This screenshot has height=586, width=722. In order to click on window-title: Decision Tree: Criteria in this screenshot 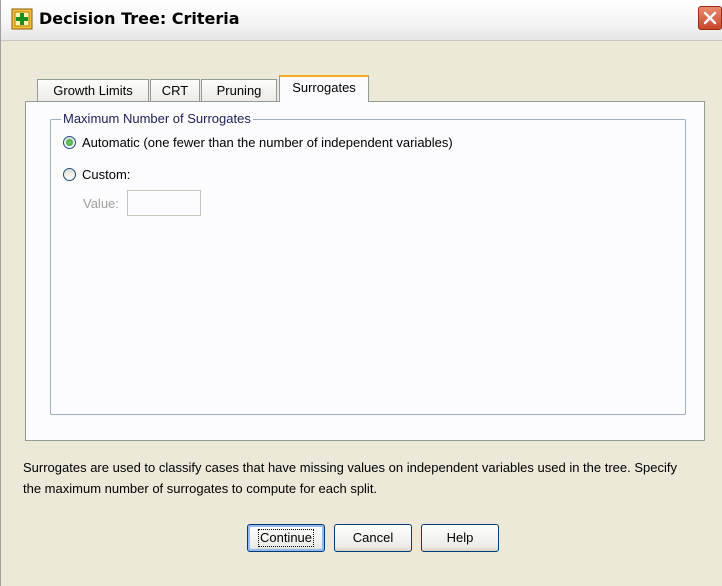, I will do `click(139, 18)`.